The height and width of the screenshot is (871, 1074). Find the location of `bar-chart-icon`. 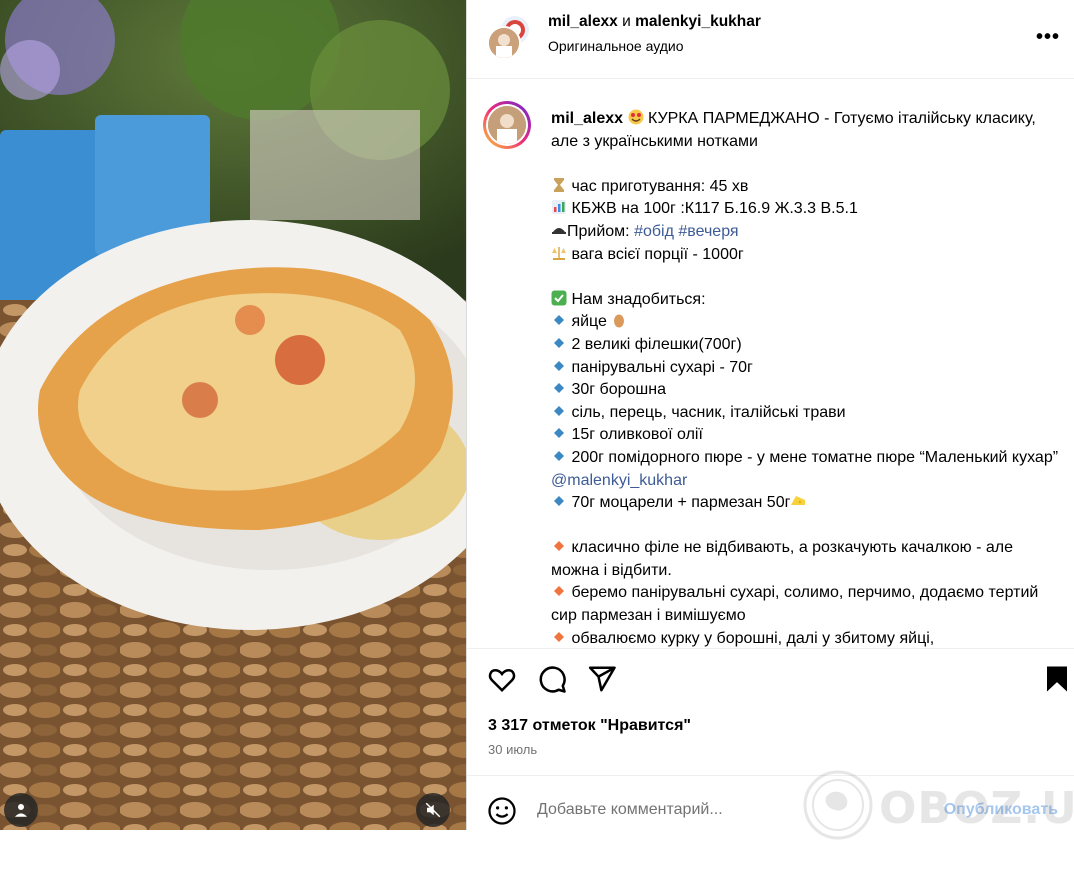

bar-chart-icon is located at coordinates (559, 207).